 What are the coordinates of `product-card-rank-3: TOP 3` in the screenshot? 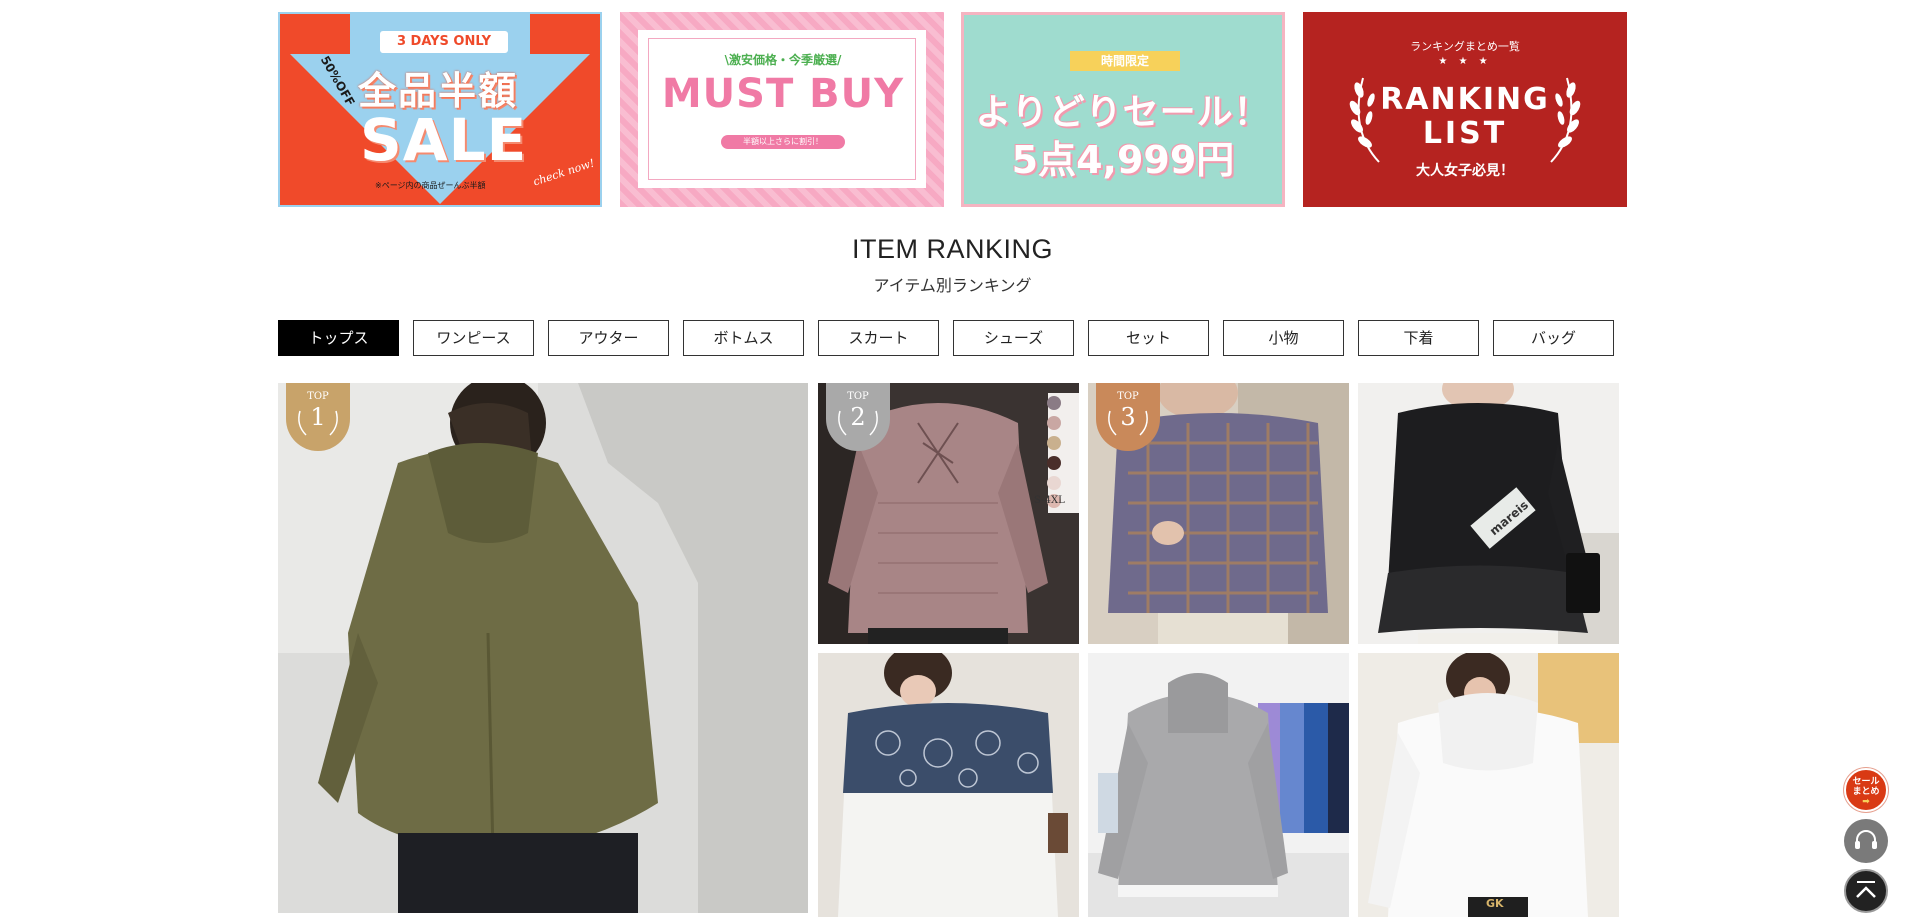 It's located at (1218, 513).